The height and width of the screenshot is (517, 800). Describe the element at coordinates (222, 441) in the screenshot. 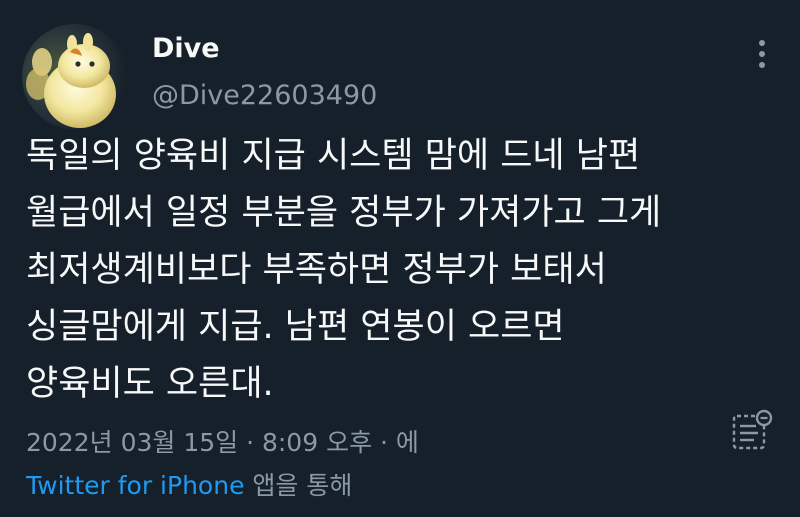

I see `tweet-timestamp: 2022년 03월 15일 · 8:09 오후 · 에` at that location.